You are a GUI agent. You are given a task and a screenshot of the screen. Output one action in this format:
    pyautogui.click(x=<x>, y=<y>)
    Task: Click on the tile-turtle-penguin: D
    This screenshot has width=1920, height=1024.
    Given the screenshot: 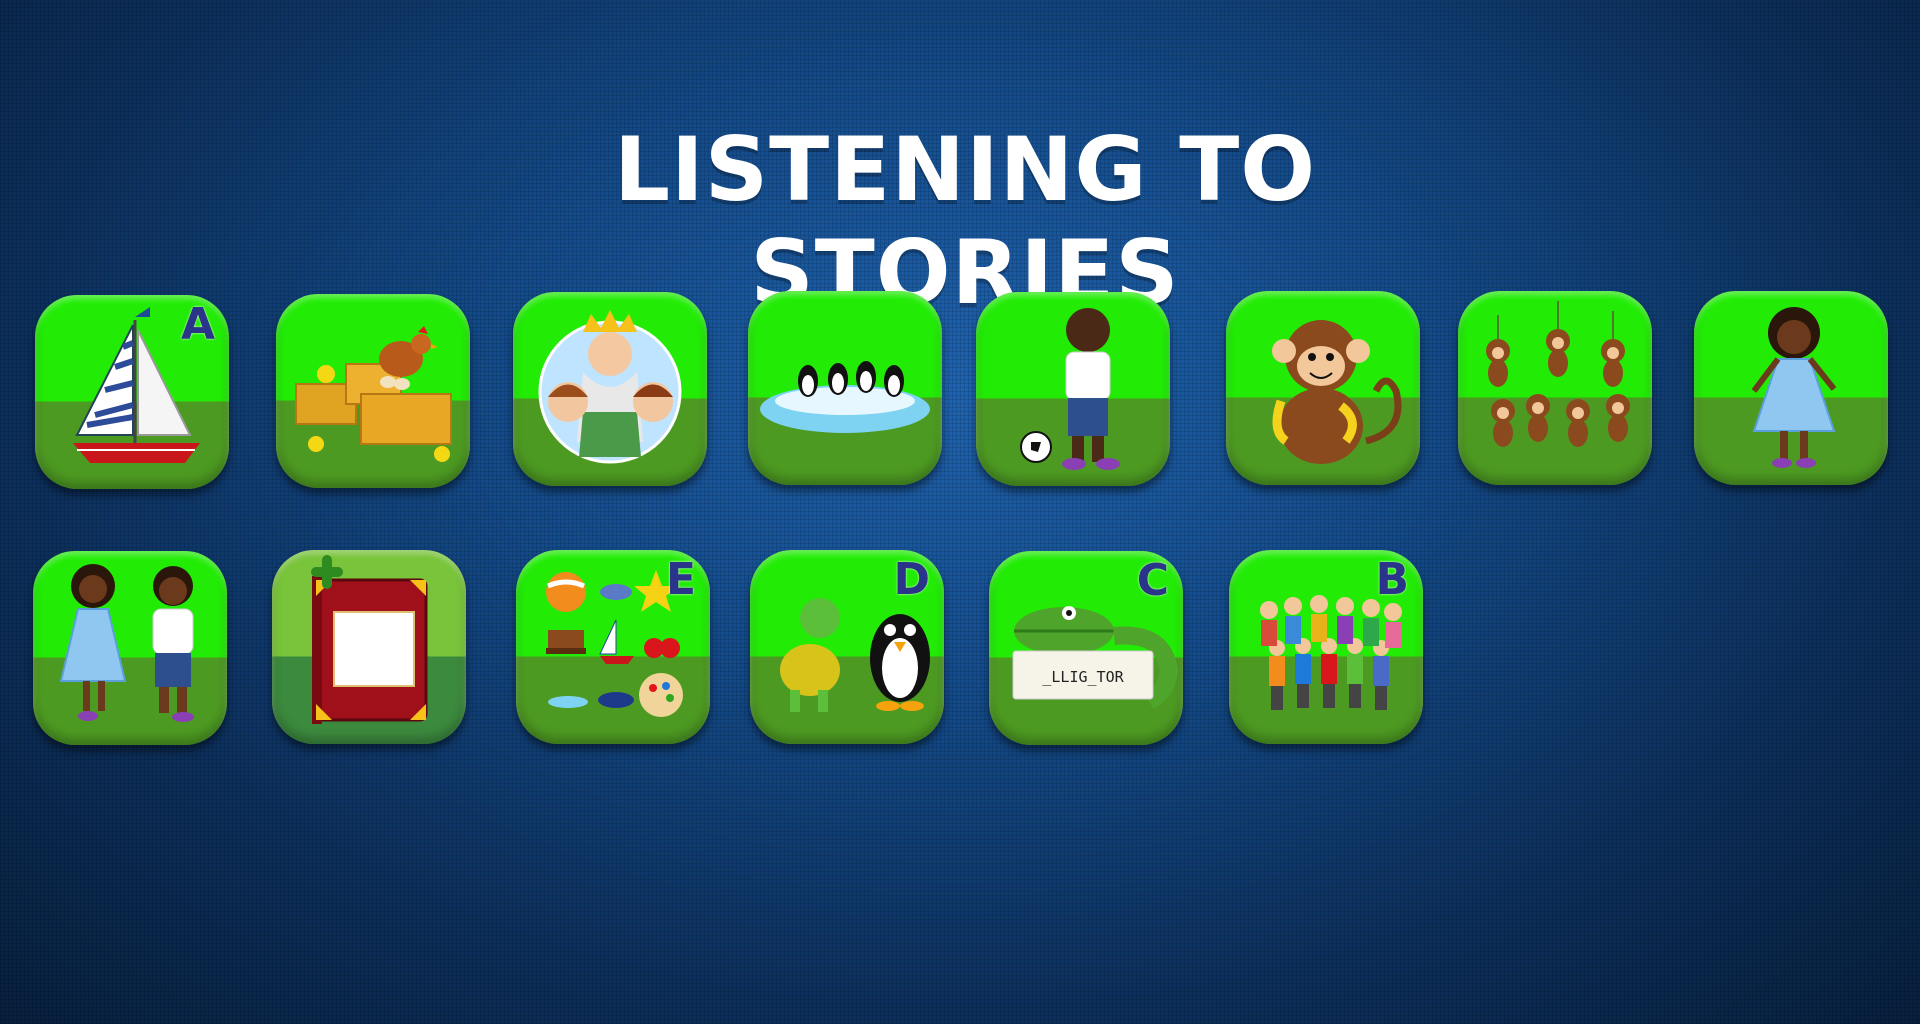 What is the action you would take?
    pyautogui.click(x=847, y=647)
    